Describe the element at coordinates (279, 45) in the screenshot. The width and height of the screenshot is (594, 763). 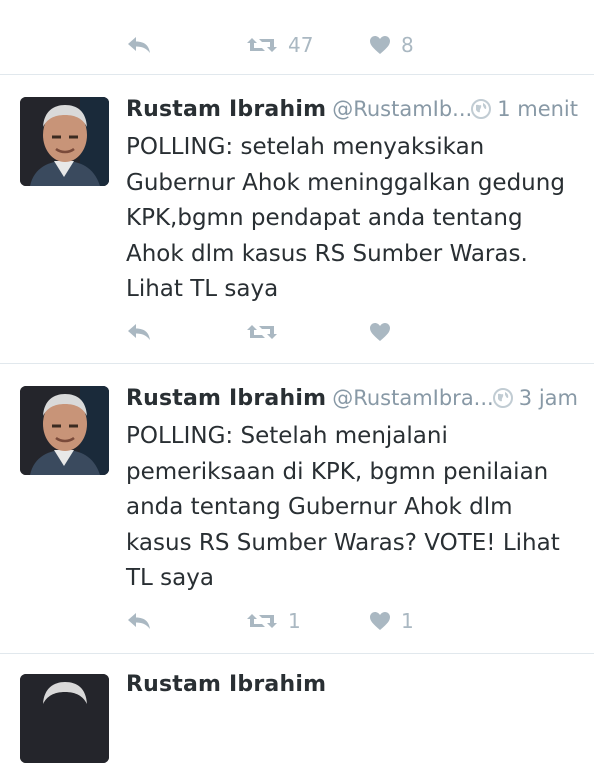
I see `retweet-button: 47` at that location.